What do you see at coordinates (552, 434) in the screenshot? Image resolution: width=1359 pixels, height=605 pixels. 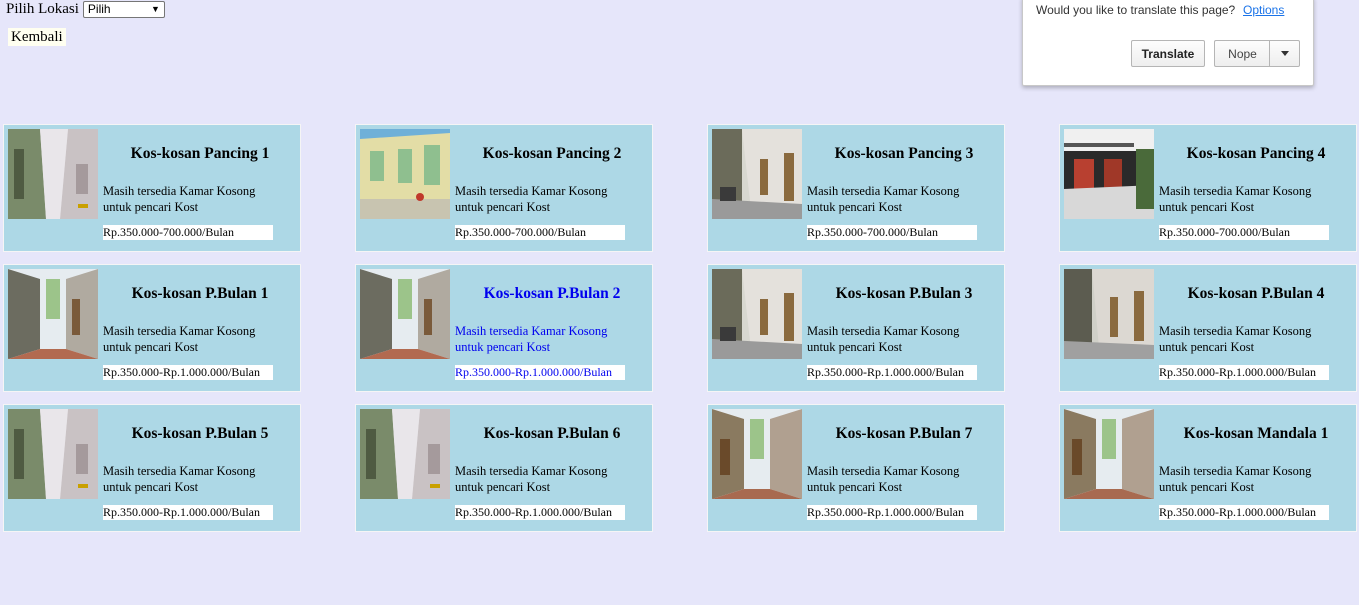 I see `listing-title: Kos-kosan P.Bulan 6` at bounding box center [552, 434].